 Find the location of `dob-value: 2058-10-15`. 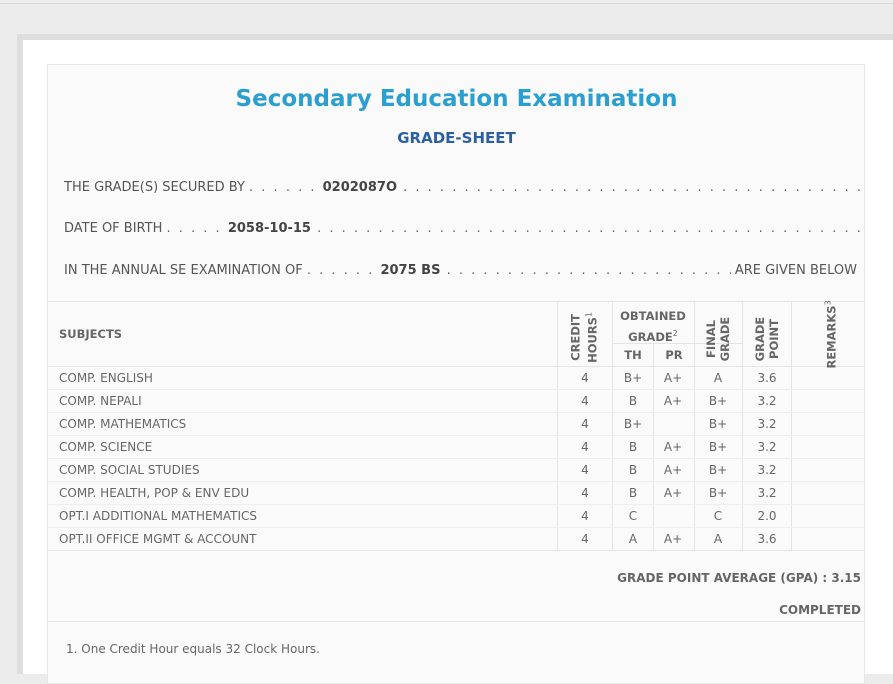

dob-value: 2058-10-15 is located at coordinates (269, 228).